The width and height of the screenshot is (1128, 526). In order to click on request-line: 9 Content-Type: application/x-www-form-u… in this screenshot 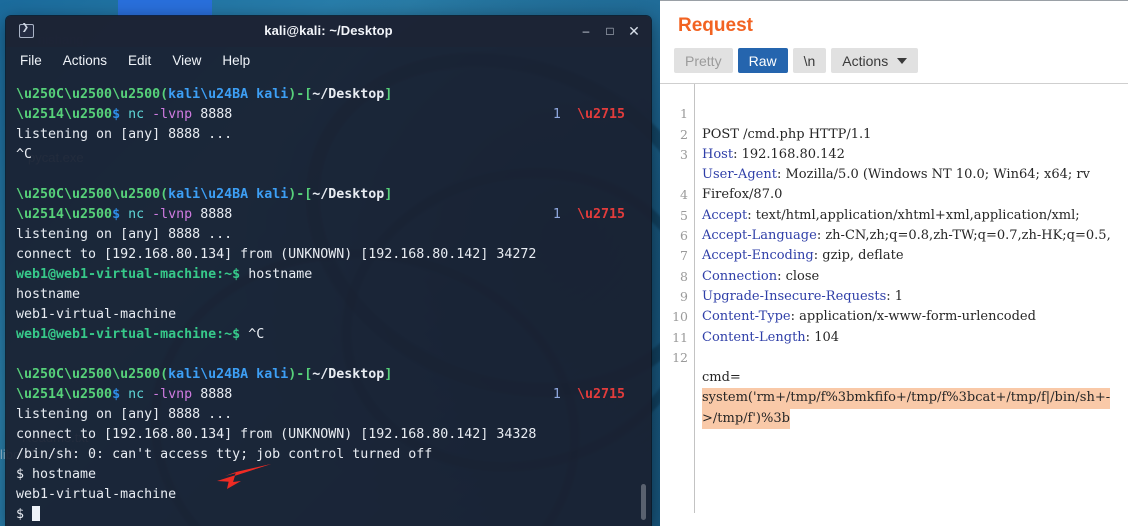, I will do `click(894, 295)`.